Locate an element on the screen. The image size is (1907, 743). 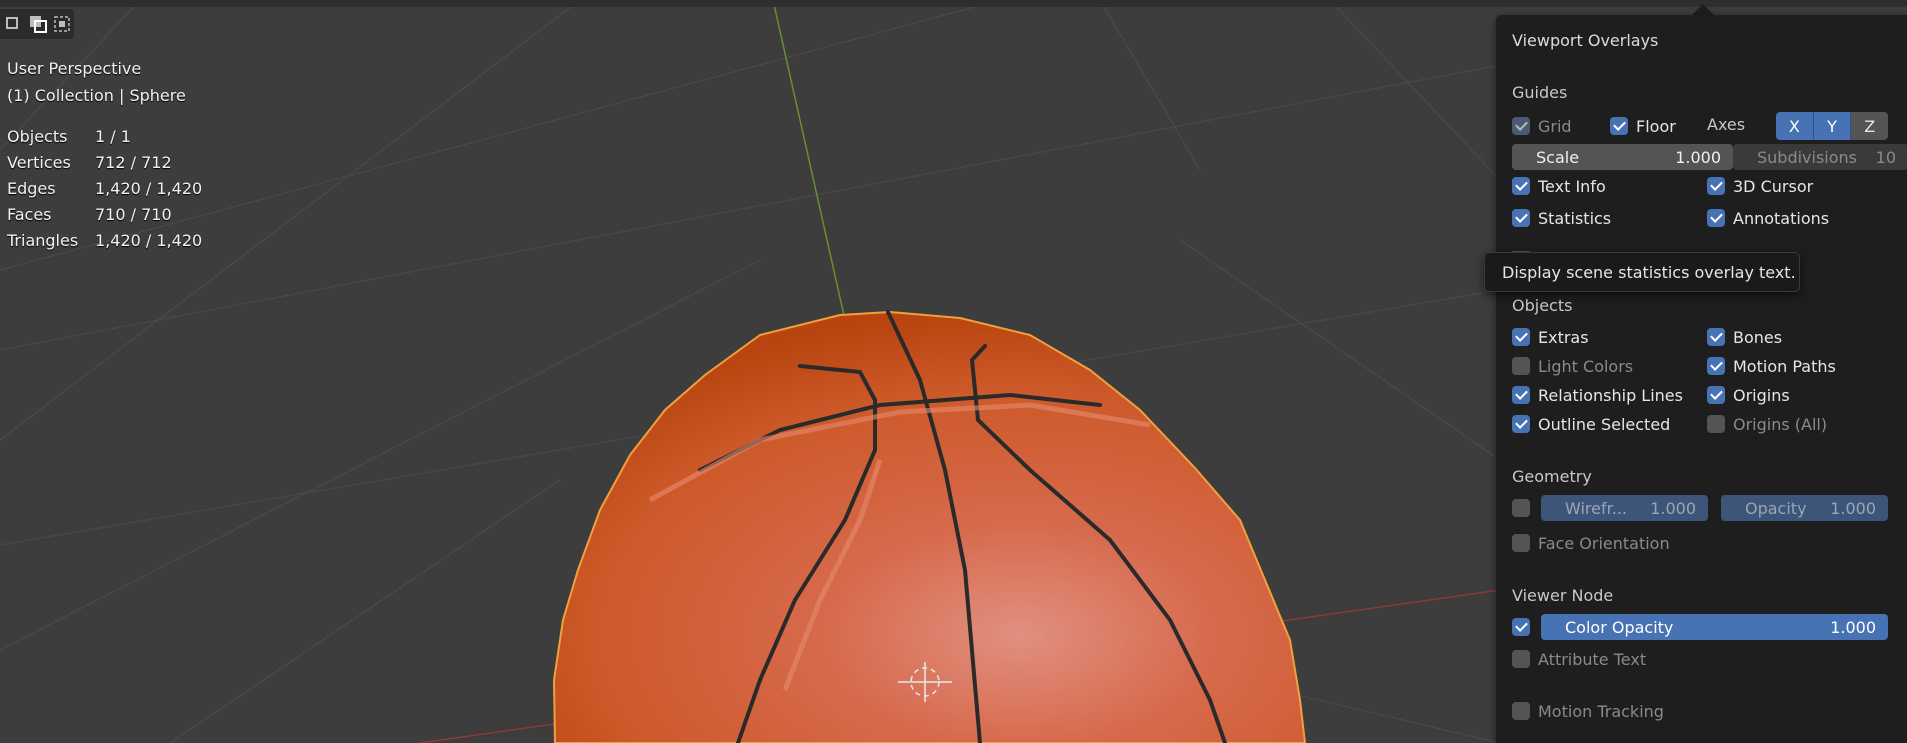
face-orientation-checkbox is located at coordinates (1521, 543).